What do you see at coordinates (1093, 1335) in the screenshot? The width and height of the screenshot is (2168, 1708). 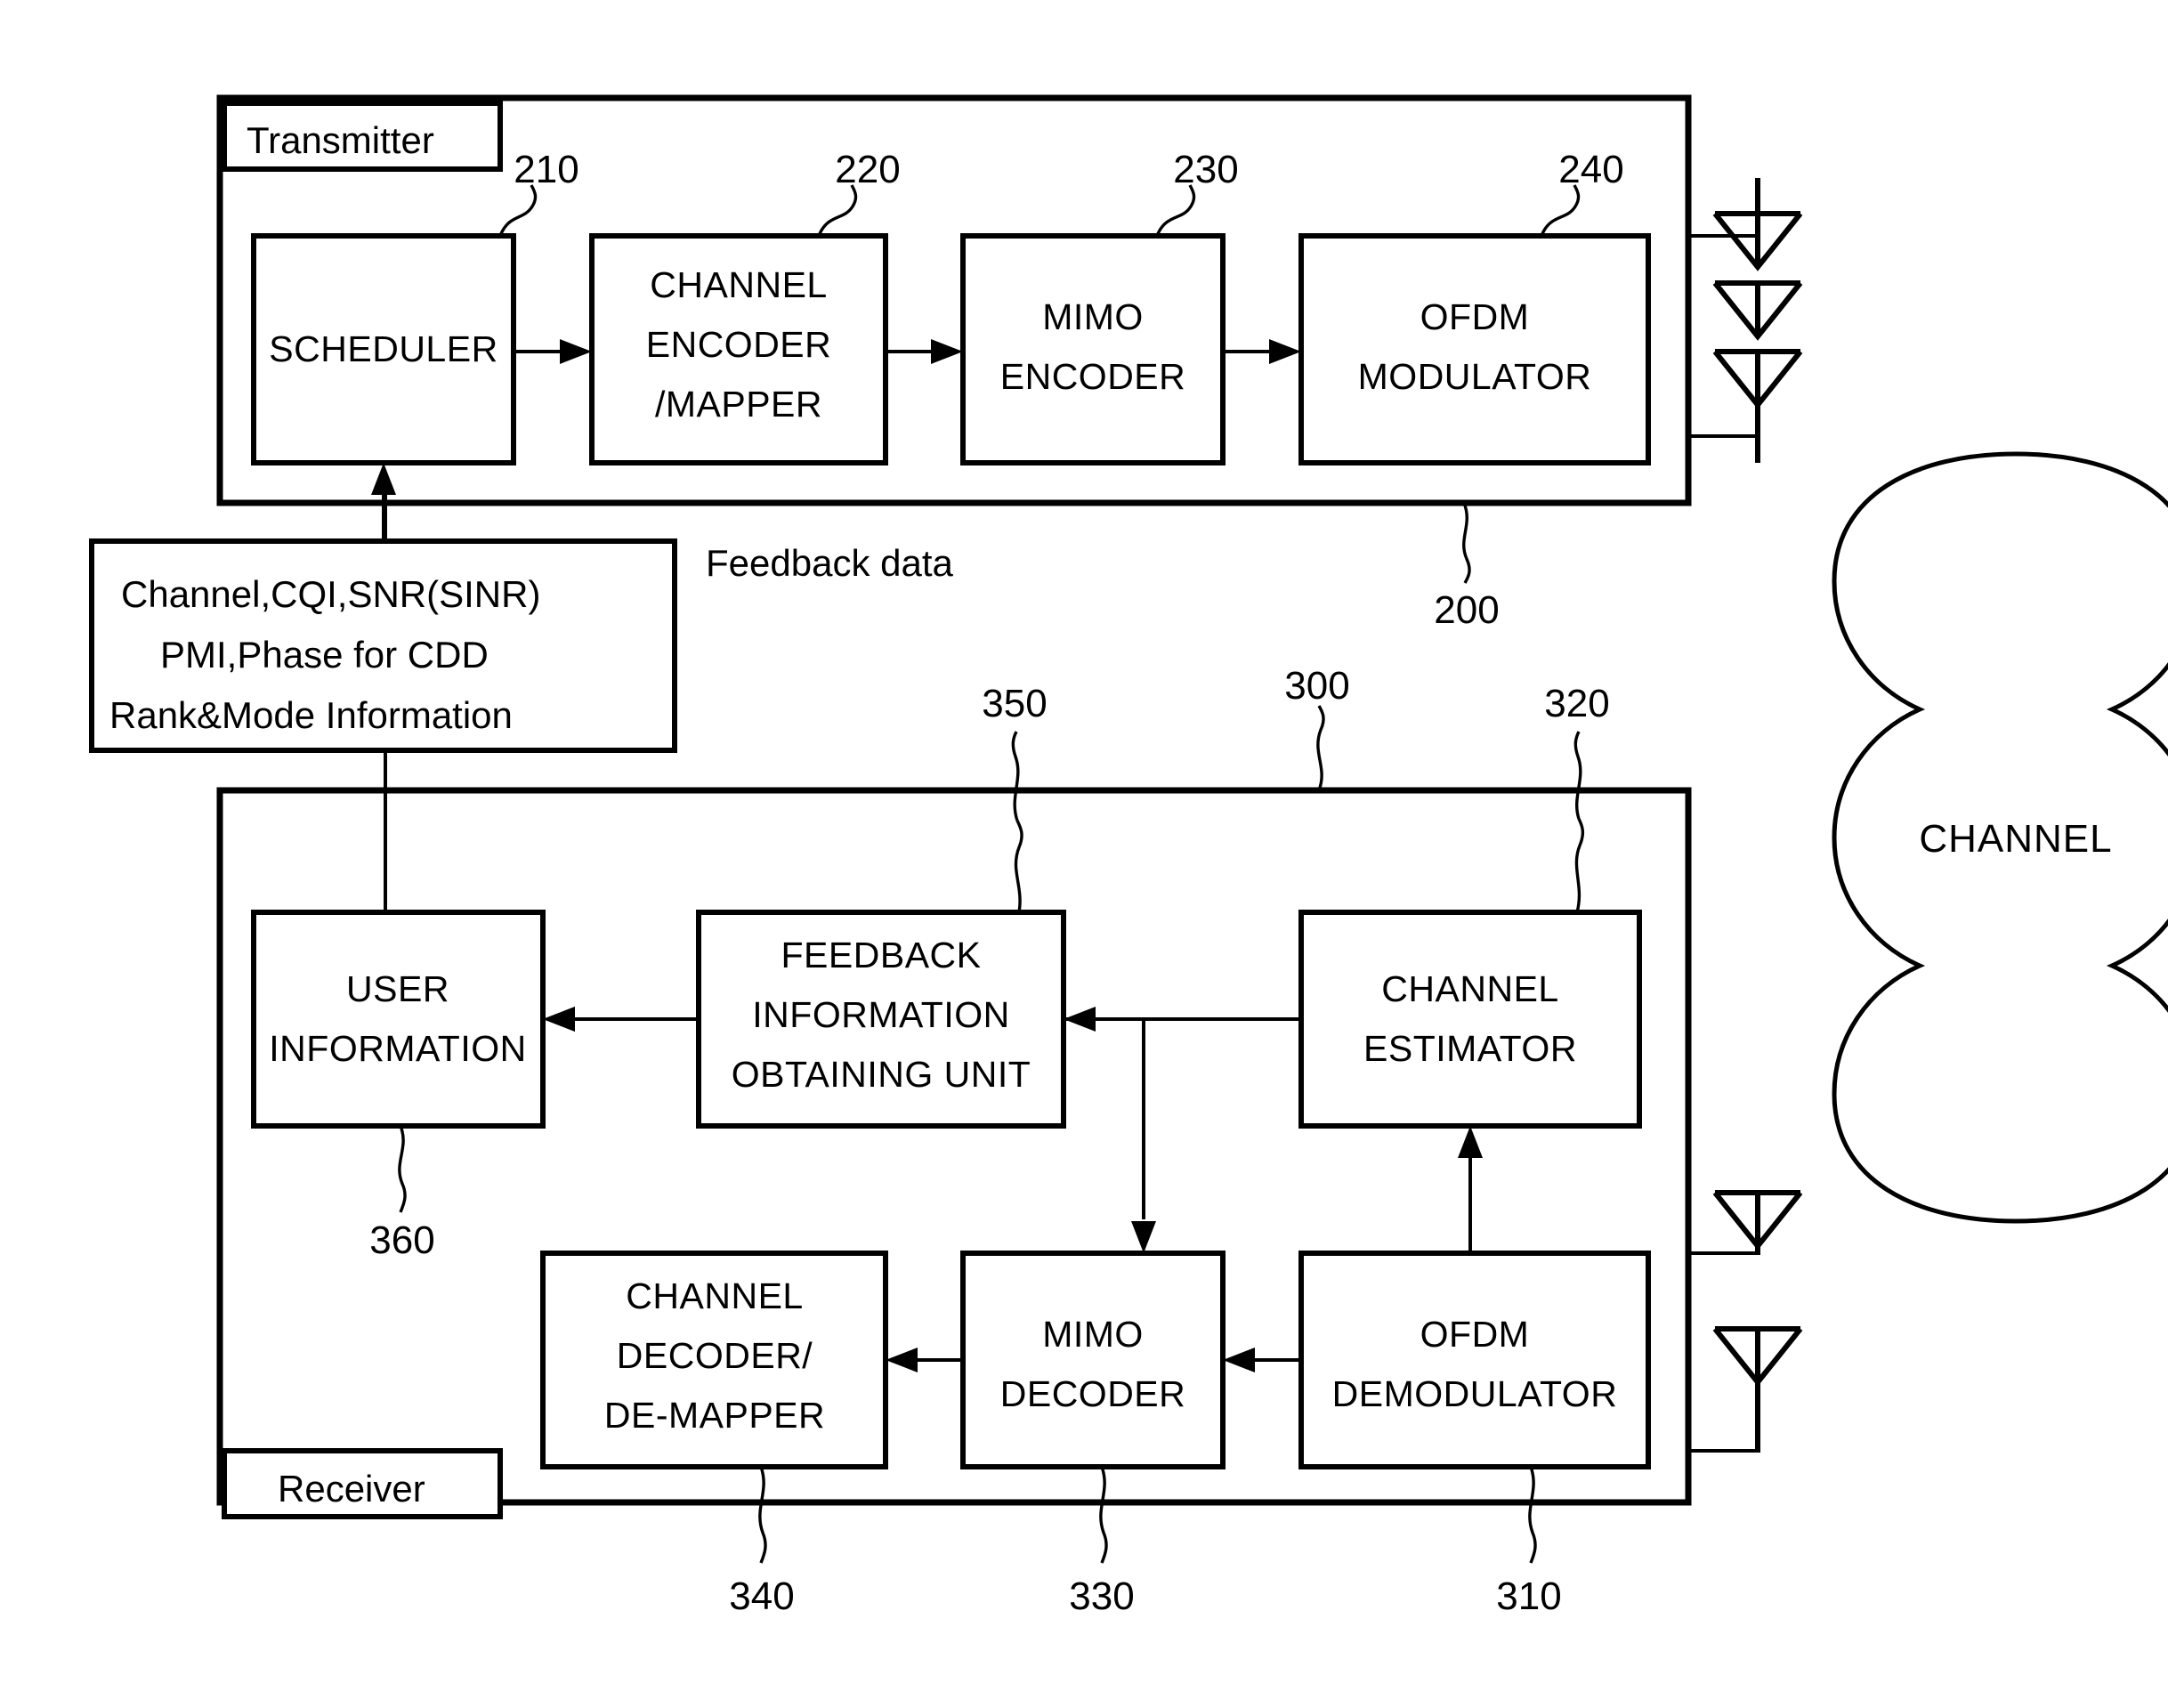 I see `block-mimo-decoder-label-0: MIMO` at bounding box center [1093, 1335].